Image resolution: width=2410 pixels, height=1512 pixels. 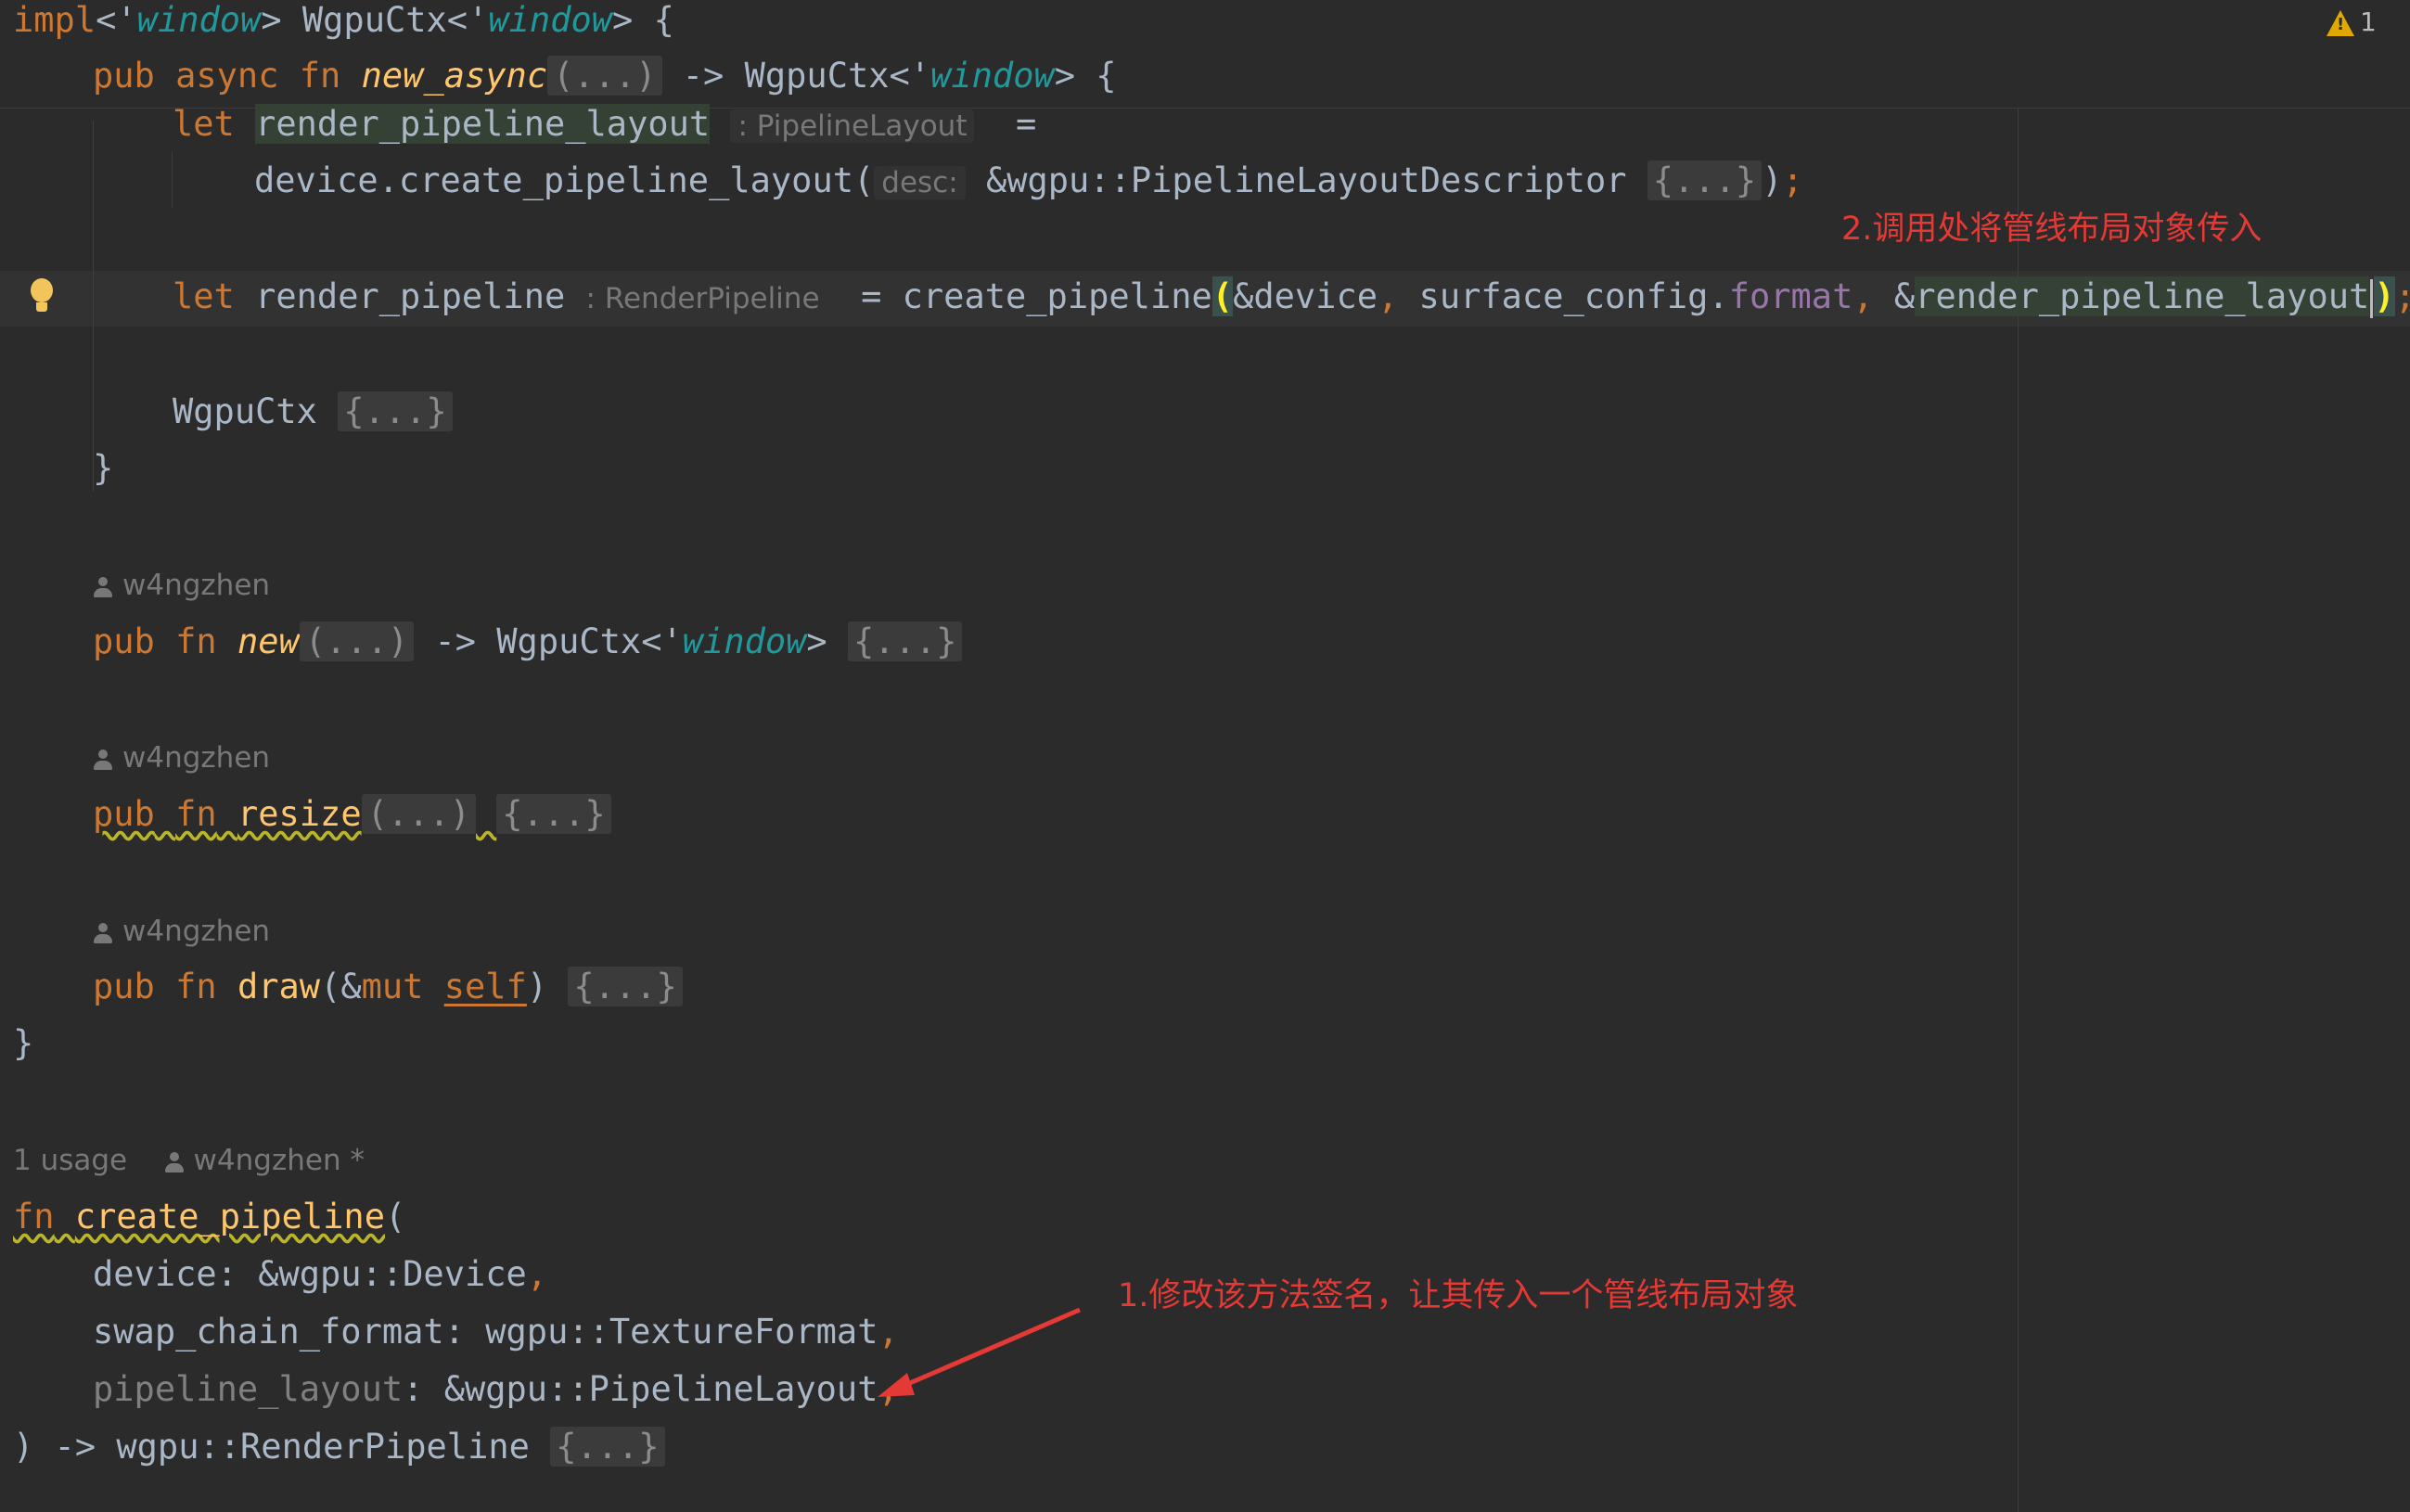 I want to click on resize-fn-line: pub fn resize (...) {...}, so click(x=352, y=814).